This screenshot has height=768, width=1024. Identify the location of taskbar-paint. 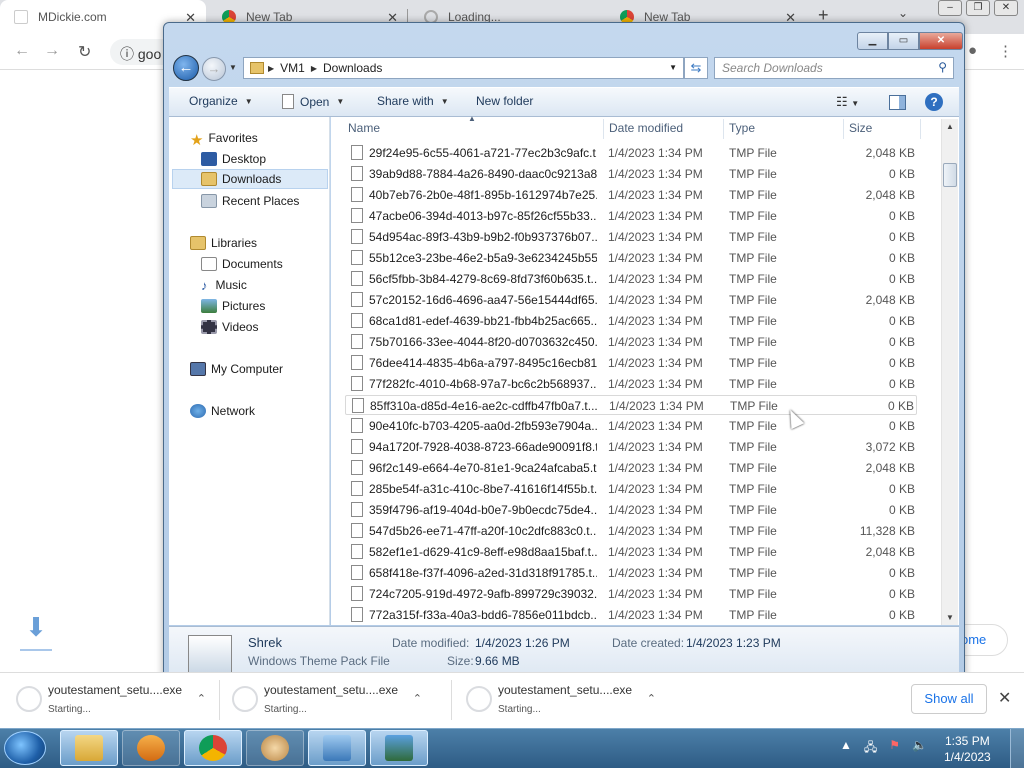
(275, 748).